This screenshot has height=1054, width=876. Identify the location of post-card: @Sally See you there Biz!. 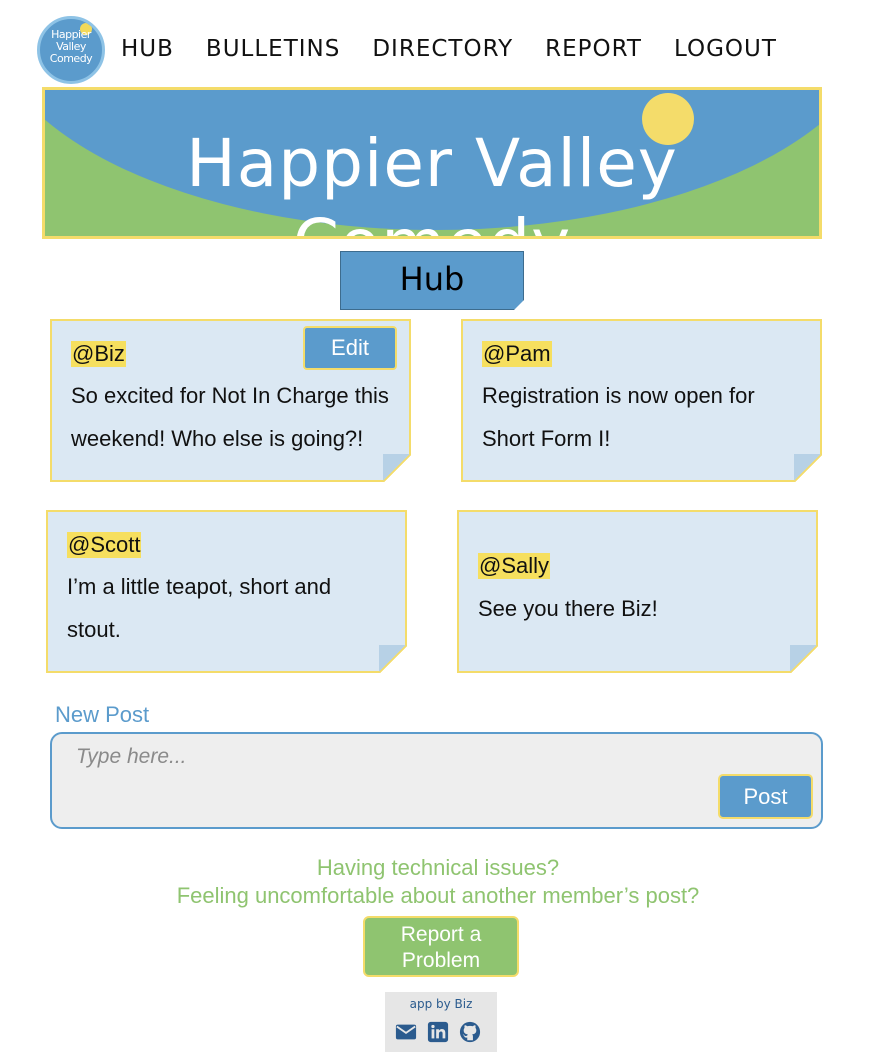
(637, 591).